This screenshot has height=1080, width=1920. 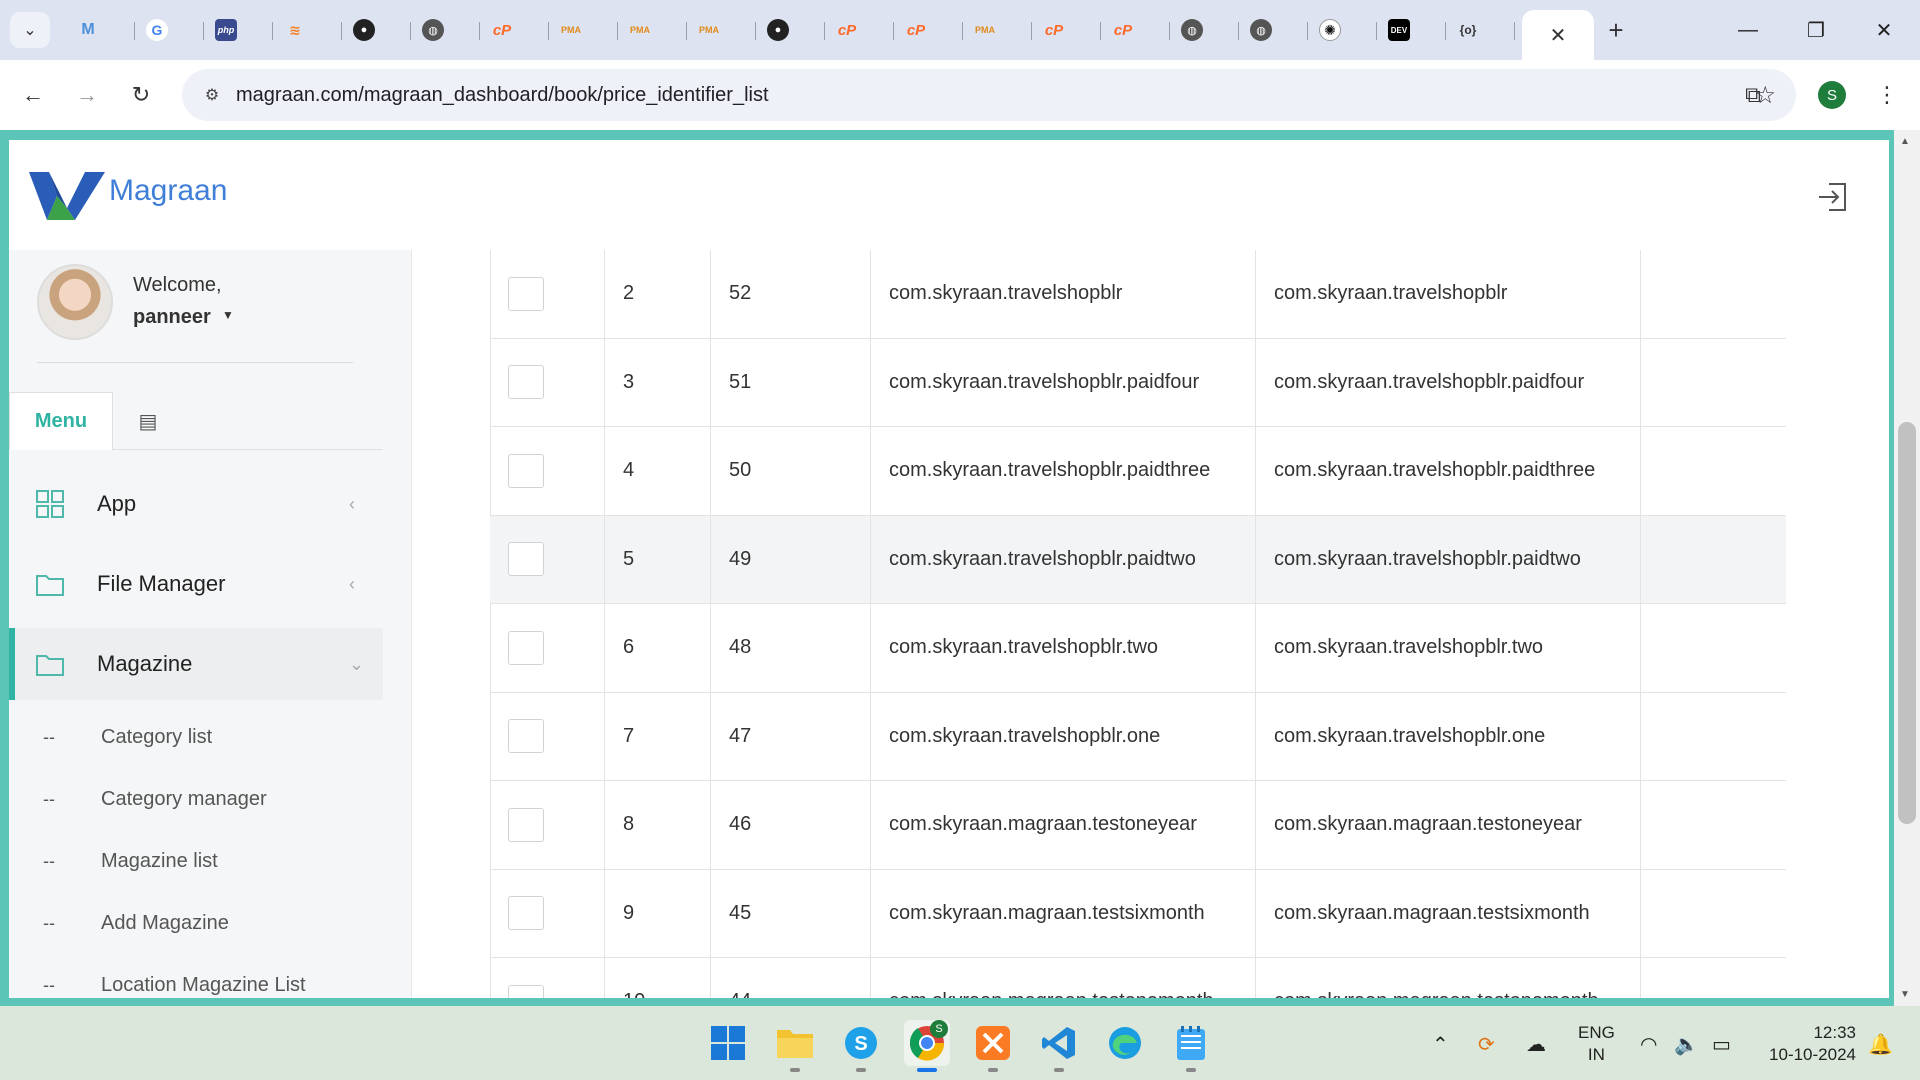 I want to click on caret-down-icon: ▼, so click(x=228, y=315).